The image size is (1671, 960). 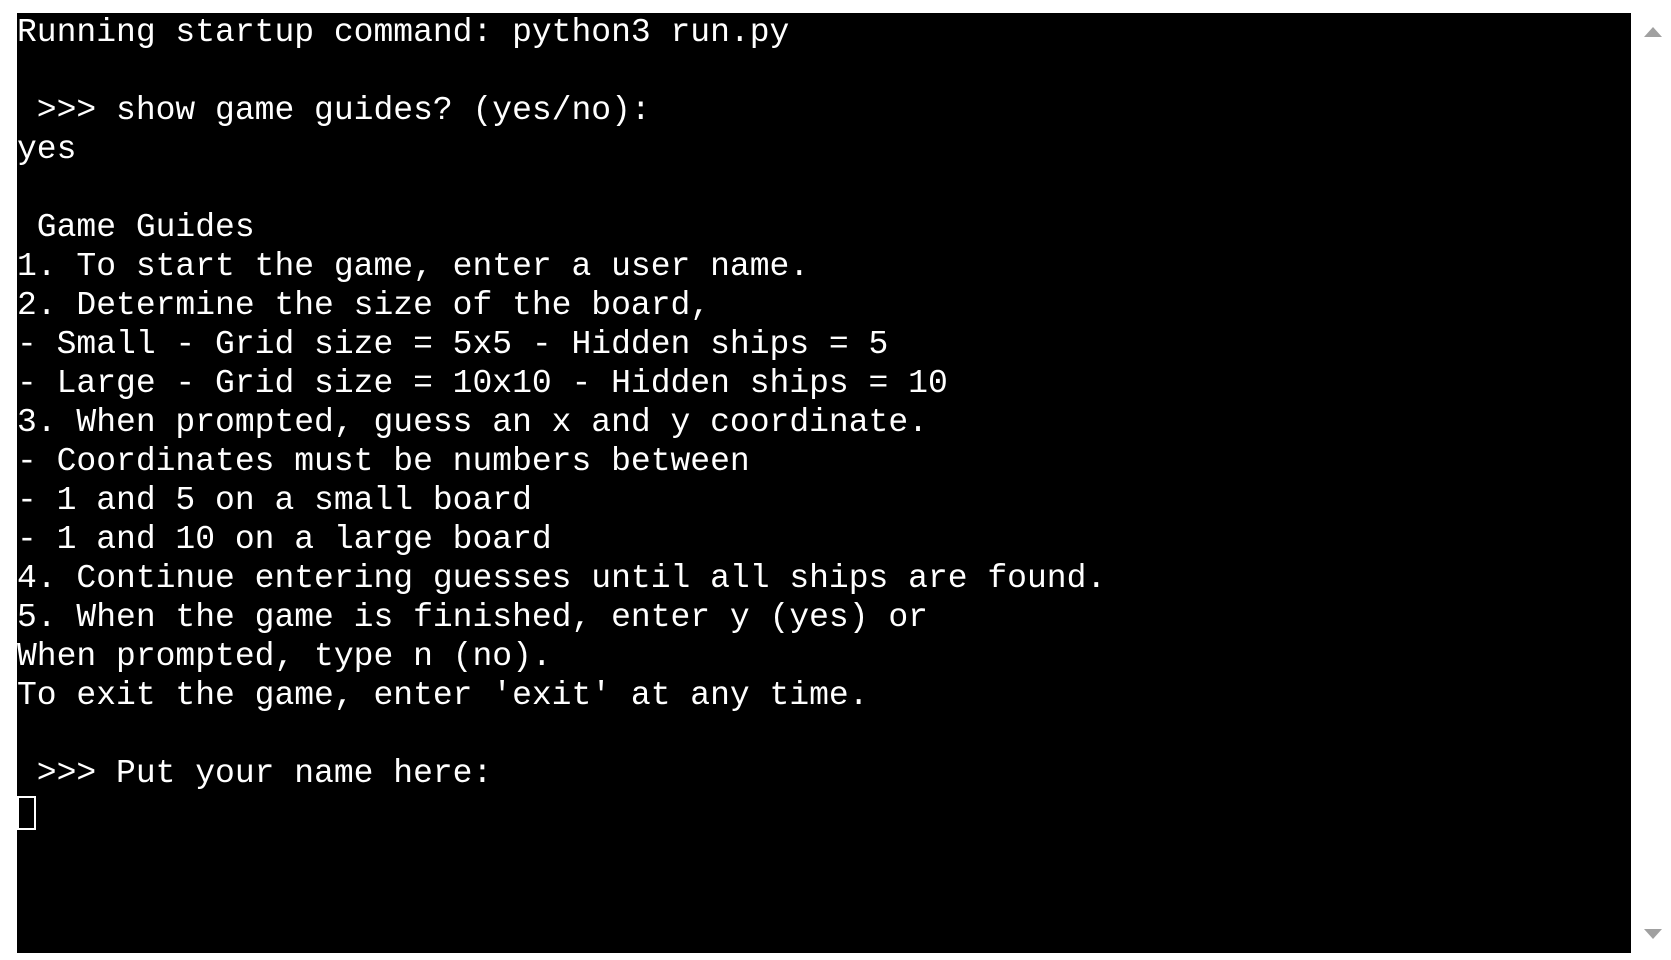 What do you see at coordinates (274, 500) in the screenshot?
I see `terminal-line: - 1 and 5 on a small board` at bounding box center [274, 500].